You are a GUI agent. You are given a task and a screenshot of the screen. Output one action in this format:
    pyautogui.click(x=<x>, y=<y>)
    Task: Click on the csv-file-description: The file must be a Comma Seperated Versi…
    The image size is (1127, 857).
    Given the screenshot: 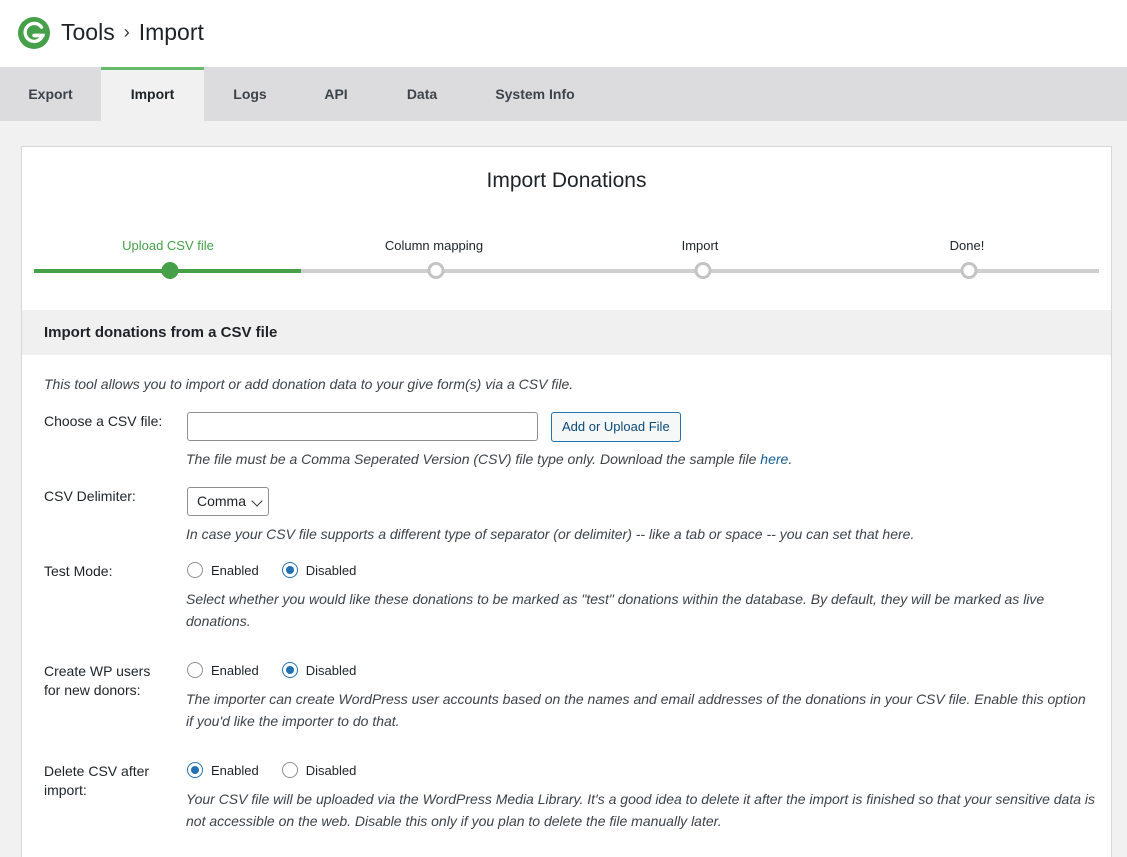 What is the action you would take?
    pyautogui.click(x=641, y=459)
    